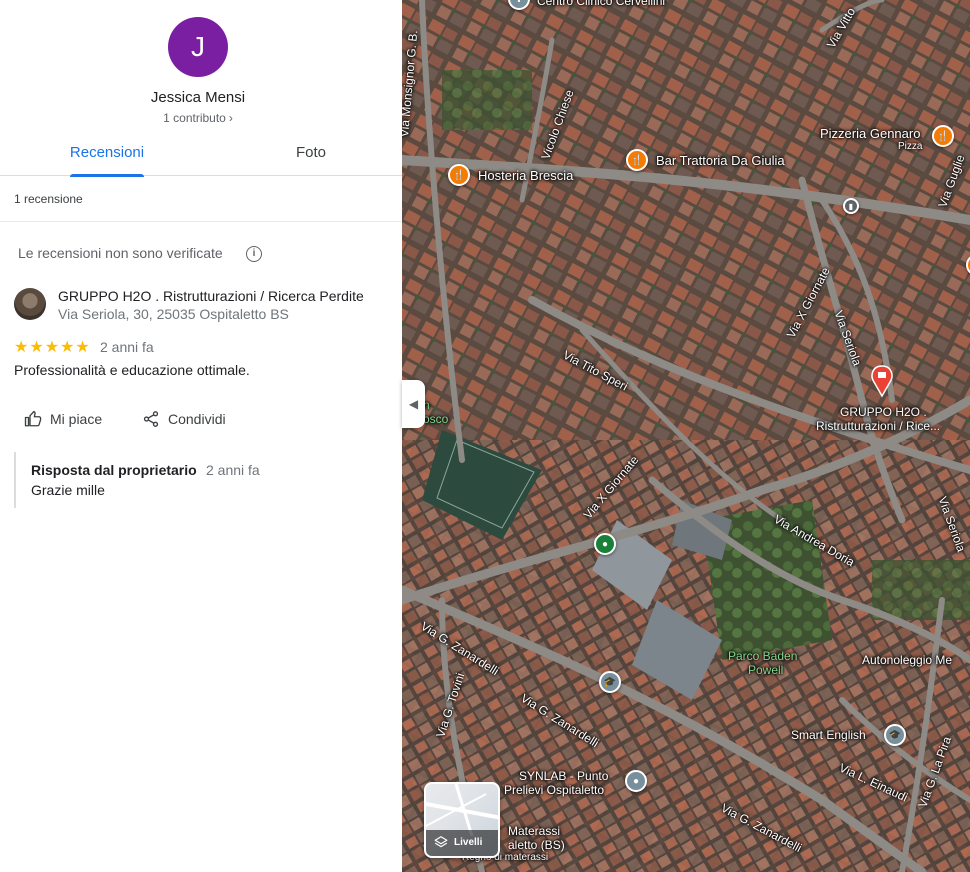  I want to click on map-place-smart-english: Smart English, so click(828, 735).